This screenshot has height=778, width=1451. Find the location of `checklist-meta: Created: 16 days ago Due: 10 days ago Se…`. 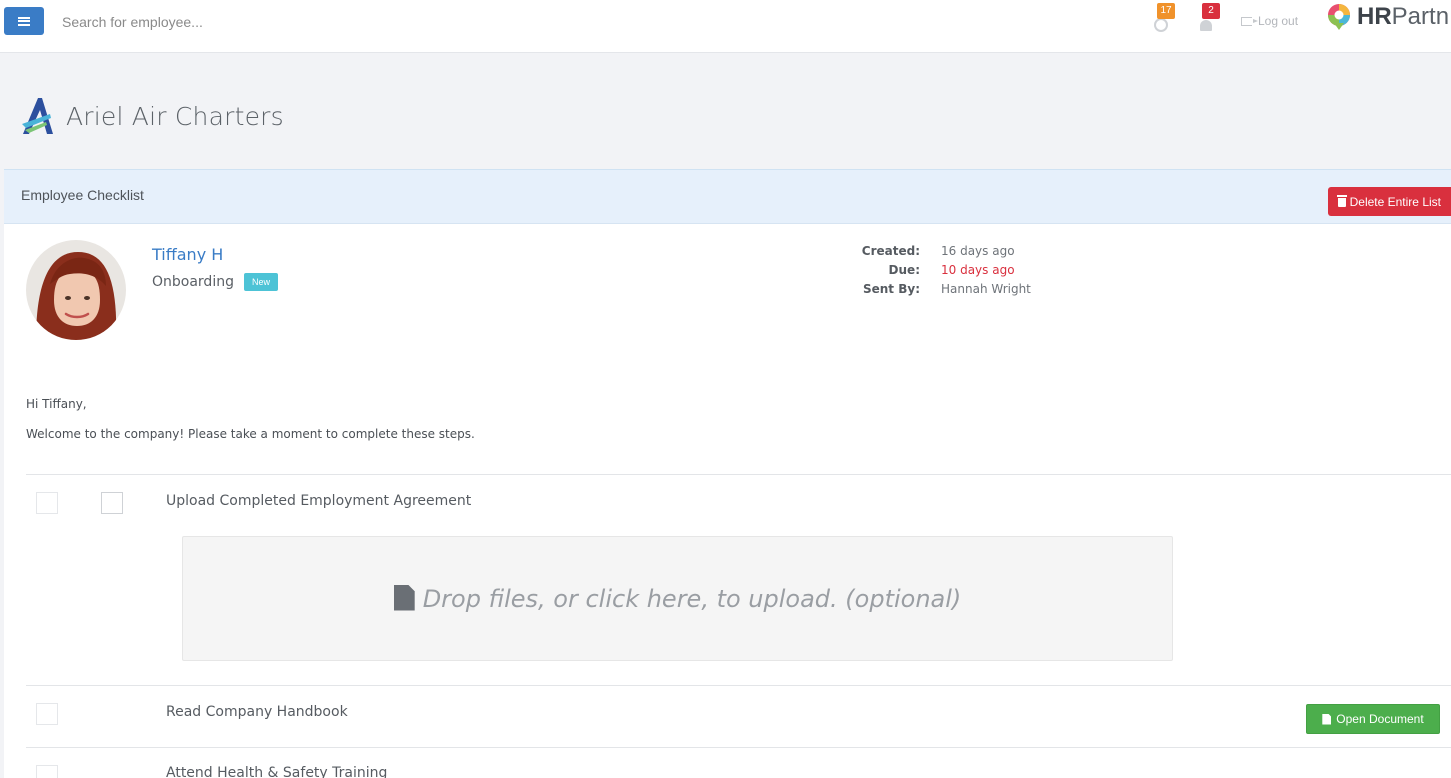

checklist-meta: Created: 16 days ago Due: 10 days ago Se… is located at coordinates (932, 270).